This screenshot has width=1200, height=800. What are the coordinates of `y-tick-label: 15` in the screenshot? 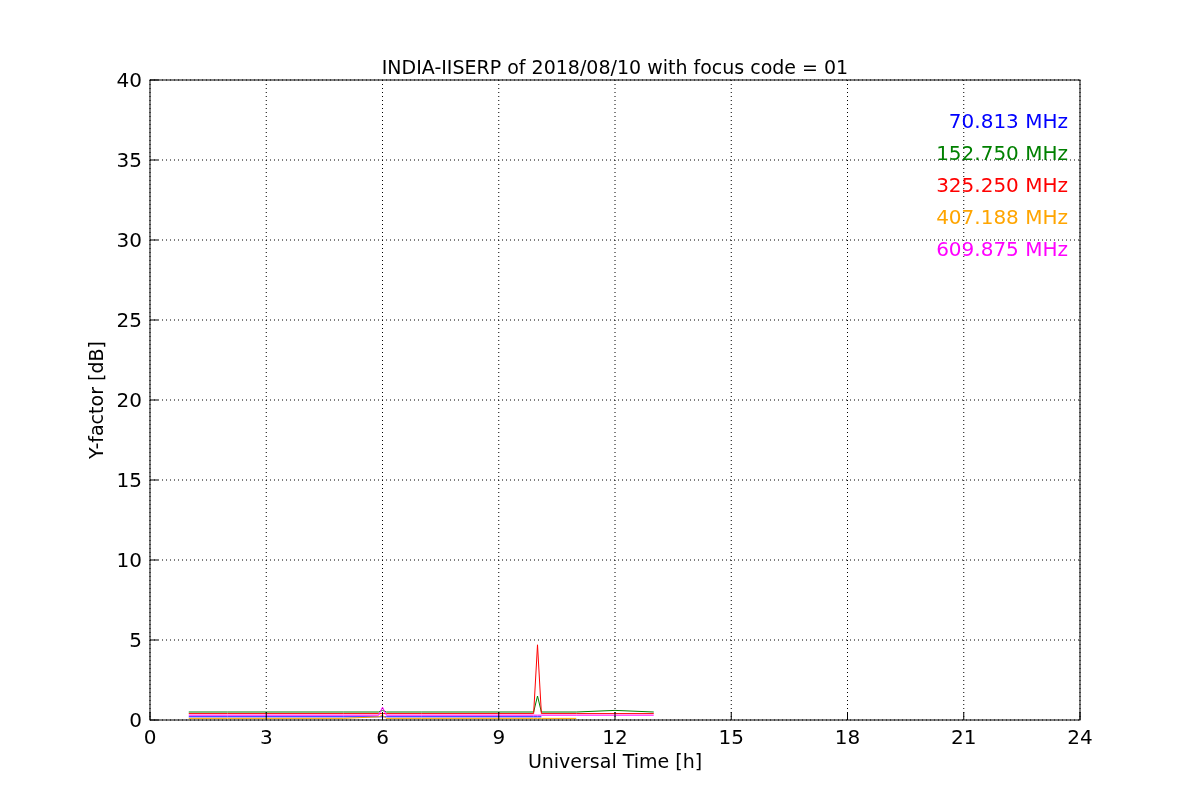 It's located at (129, 480).